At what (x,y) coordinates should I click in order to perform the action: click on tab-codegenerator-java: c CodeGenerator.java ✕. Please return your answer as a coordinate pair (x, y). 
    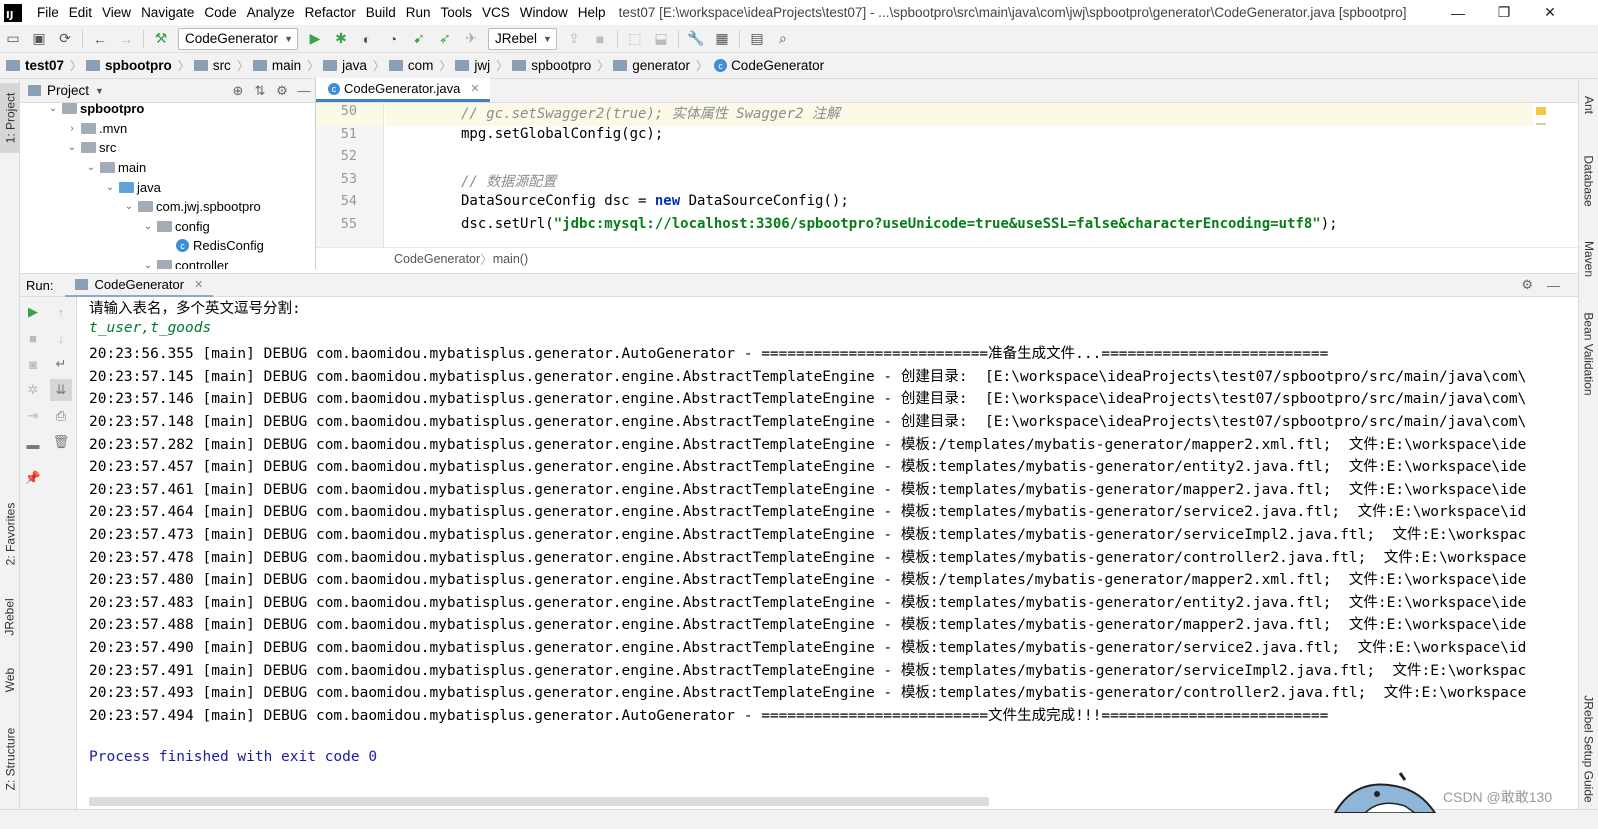
    Looking at the image, I should click on (403, 90).